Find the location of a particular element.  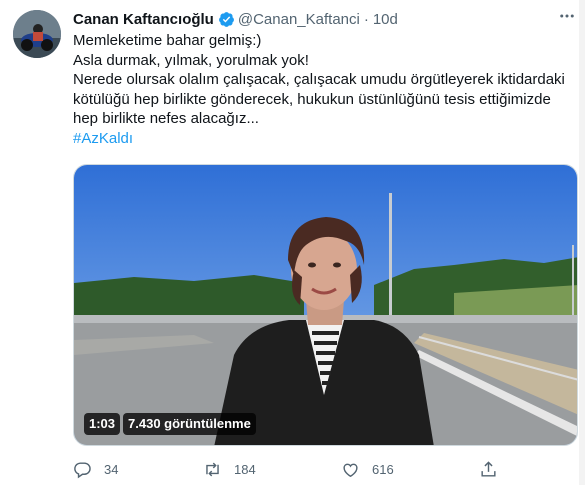

share-icon is located at coordinates (488, 469).